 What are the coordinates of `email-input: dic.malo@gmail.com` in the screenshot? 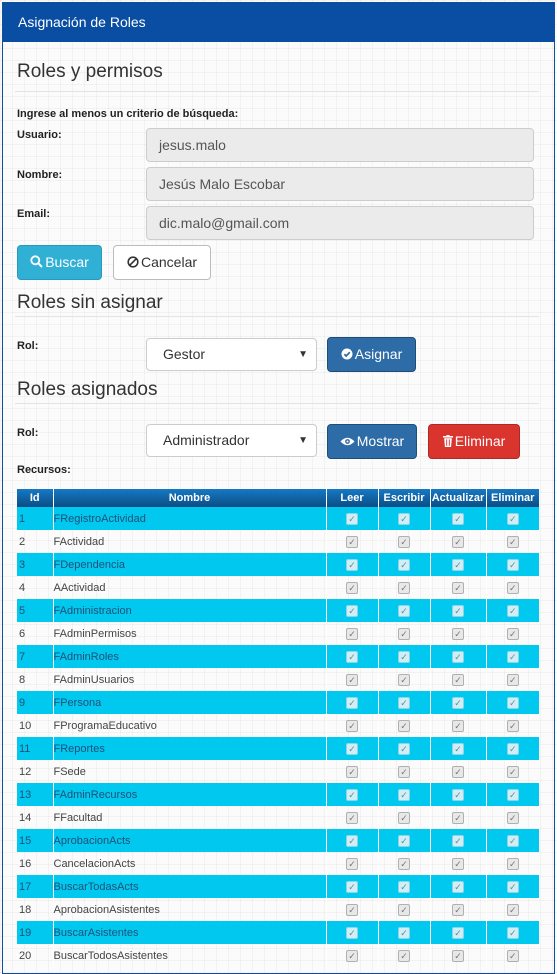 It's located at (340, 223).